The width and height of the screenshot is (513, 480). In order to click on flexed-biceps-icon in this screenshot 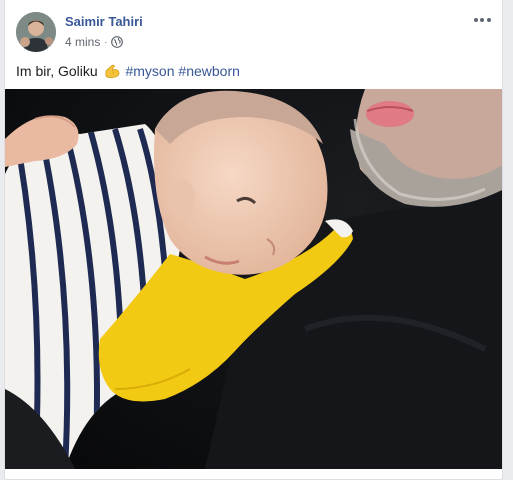, I will do `click(112, 71)`.